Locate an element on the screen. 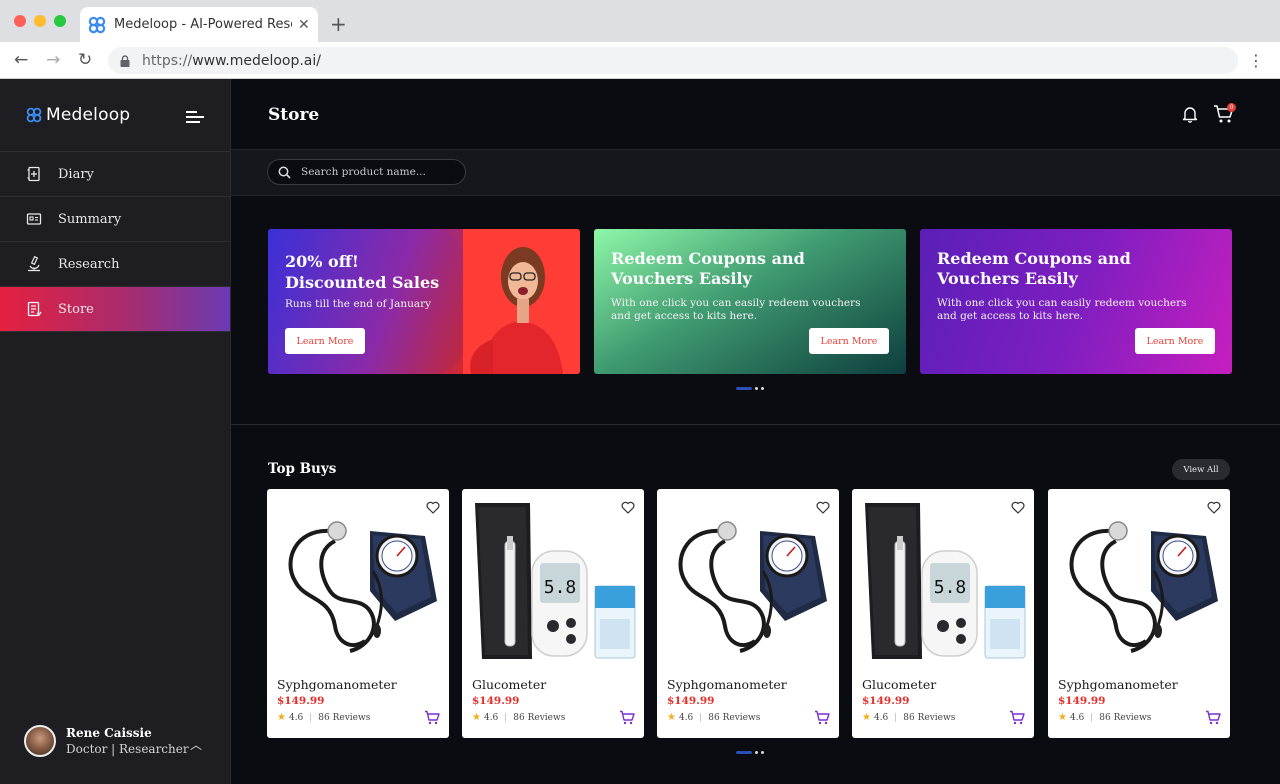  search-box is located at coordinates (366, 172).